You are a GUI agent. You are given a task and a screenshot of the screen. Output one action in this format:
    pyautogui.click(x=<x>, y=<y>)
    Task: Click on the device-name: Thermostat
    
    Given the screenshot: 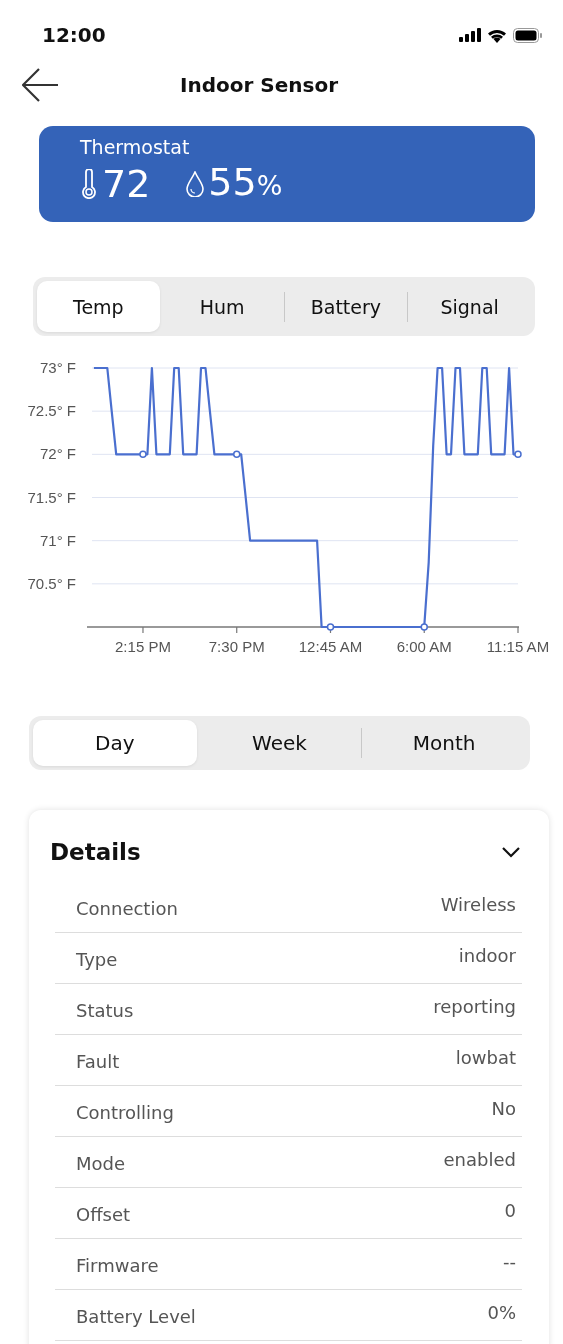 What is the action you would take?
    pyautogui.click(x=135, y=147)
    